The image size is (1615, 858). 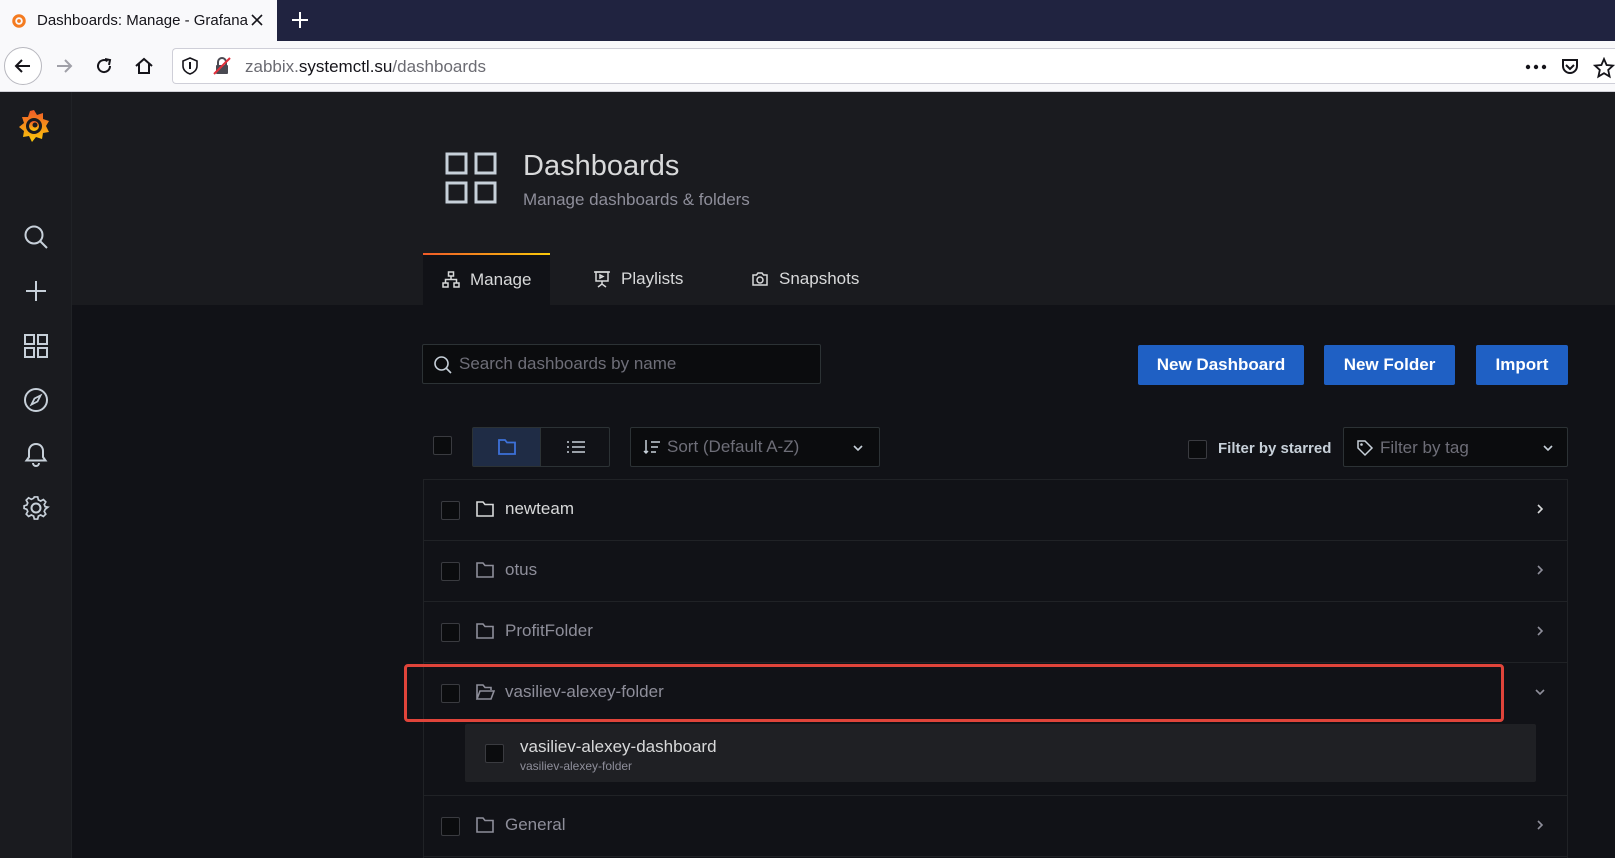 I want to click on bell-icon, so click(x=36, y=454).